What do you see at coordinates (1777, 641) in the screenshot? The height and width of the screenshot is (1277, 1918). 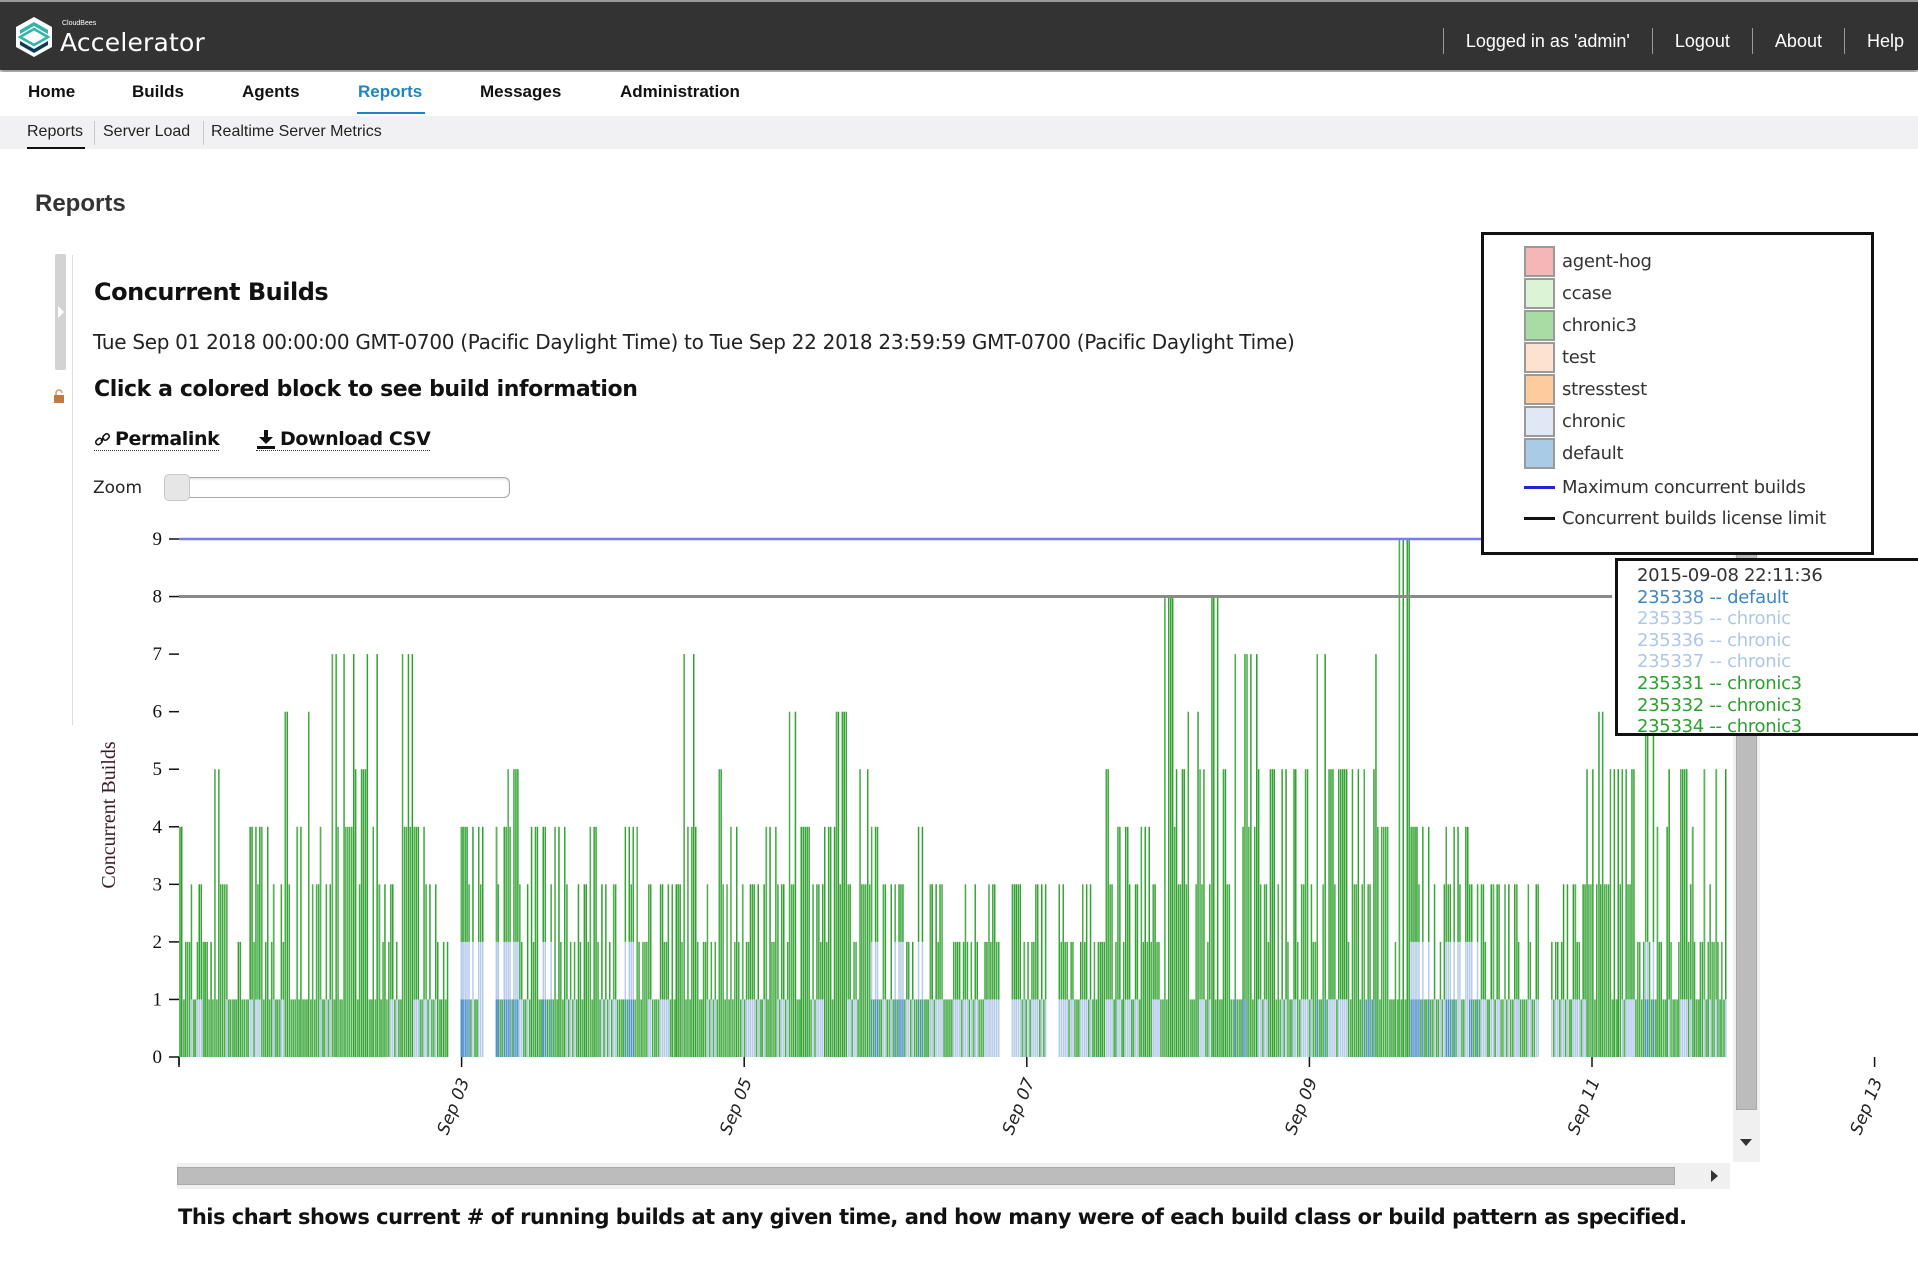 I see `tooltip-entry: 235336 -- chronic` at bounding box center [1777, 641].